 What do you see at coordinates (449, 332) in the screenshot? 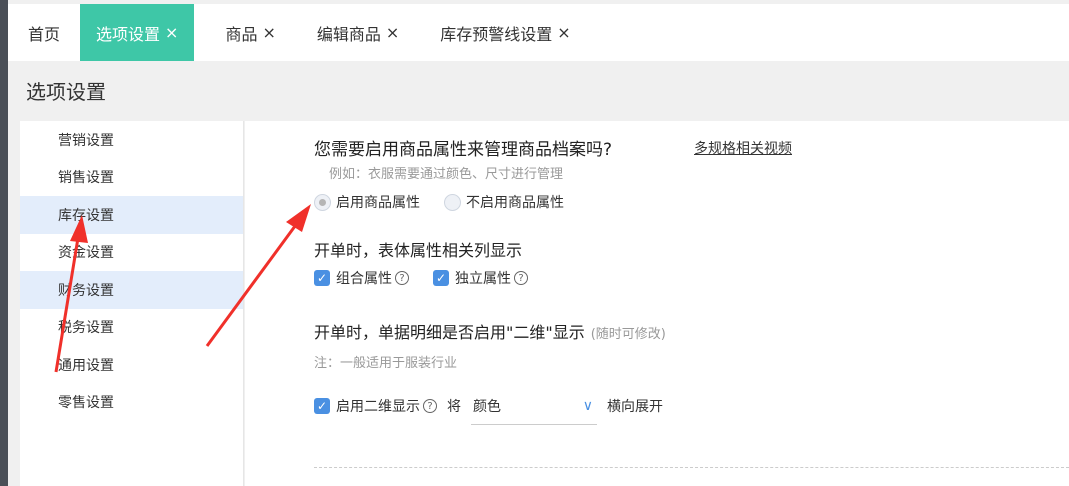
I see `section-title-text: 开单时，单据明细是否启用"二维"显示` at bounding box center [449, 332].